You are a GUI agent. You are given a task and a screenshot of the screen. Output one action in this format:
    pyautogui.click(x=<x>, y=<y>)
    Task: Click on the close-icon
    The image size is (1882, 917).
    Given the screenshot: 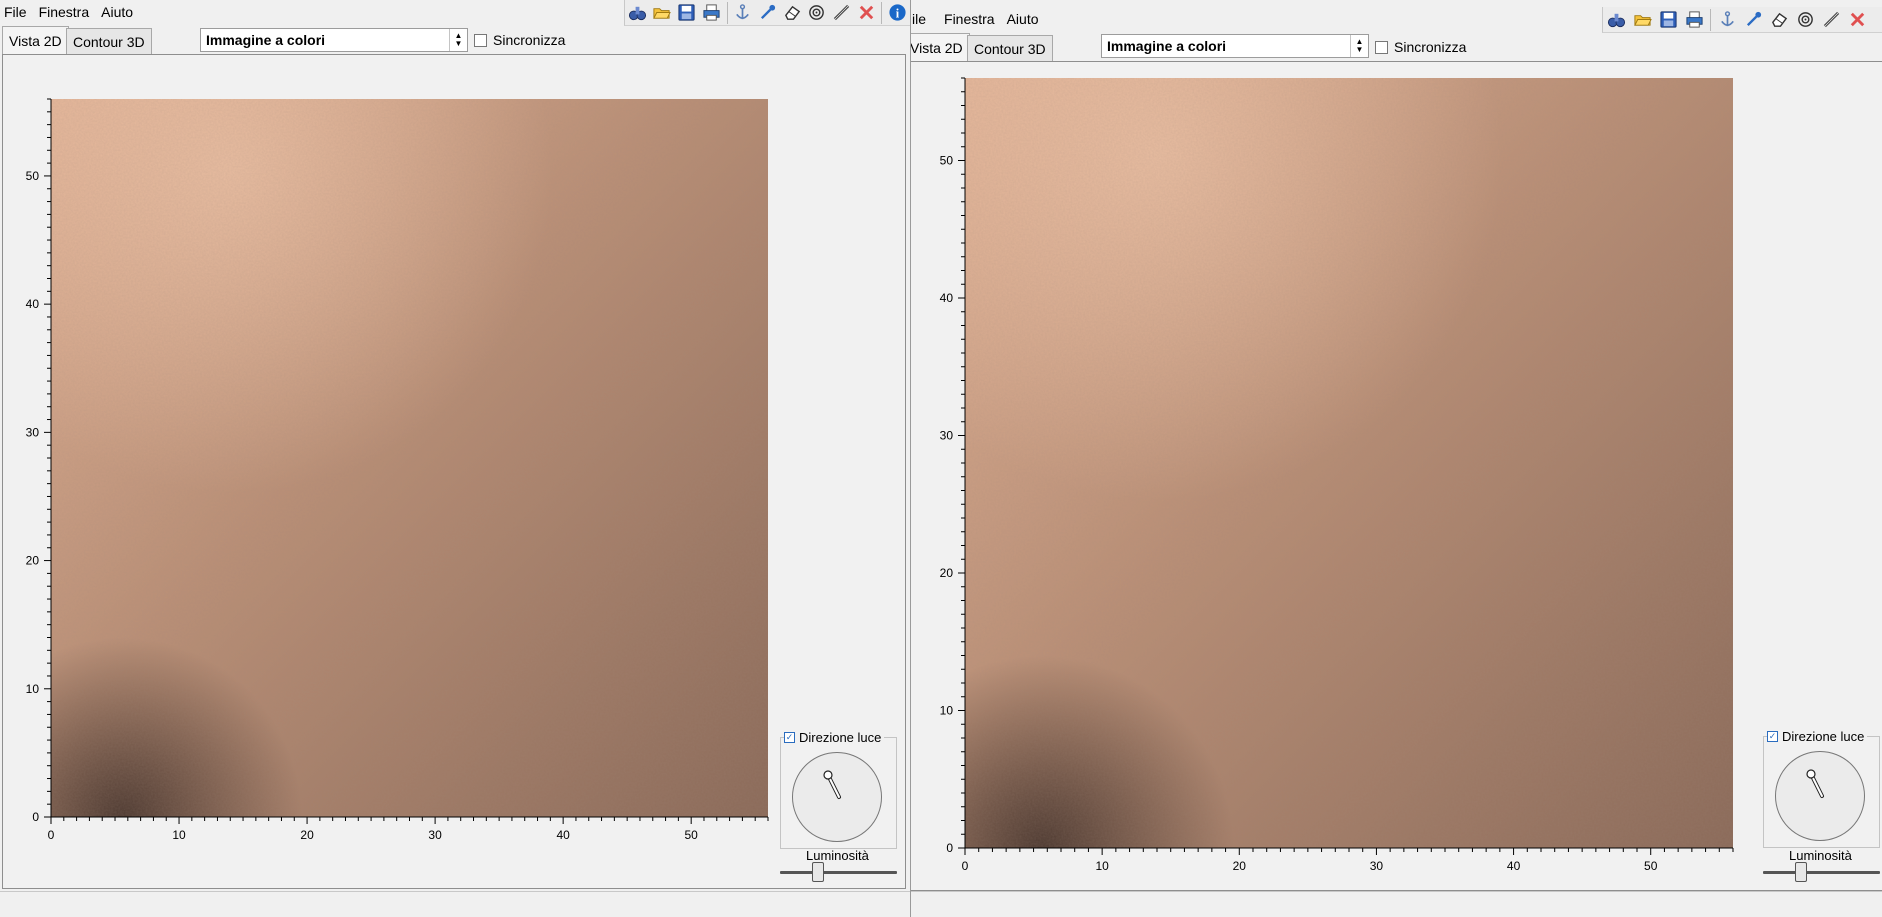 What is the action you would take?
    pyautogui.click(x=1857, y=19)
    